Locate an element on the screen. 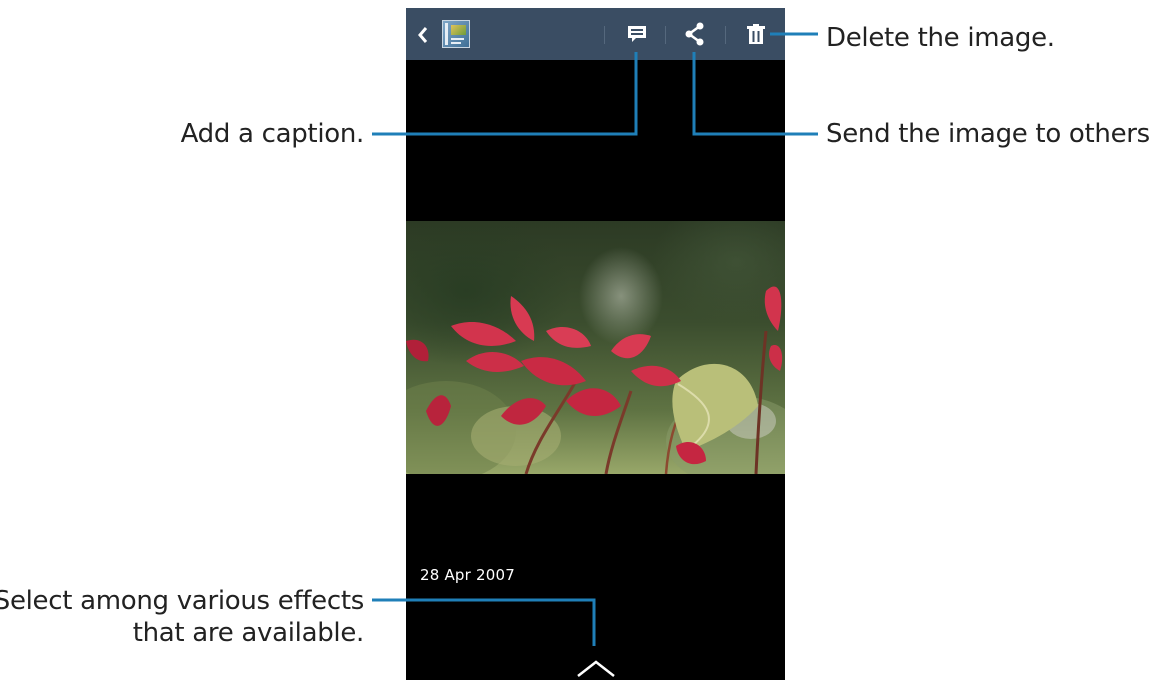  comment-icon is located at coordinates (637, 34).